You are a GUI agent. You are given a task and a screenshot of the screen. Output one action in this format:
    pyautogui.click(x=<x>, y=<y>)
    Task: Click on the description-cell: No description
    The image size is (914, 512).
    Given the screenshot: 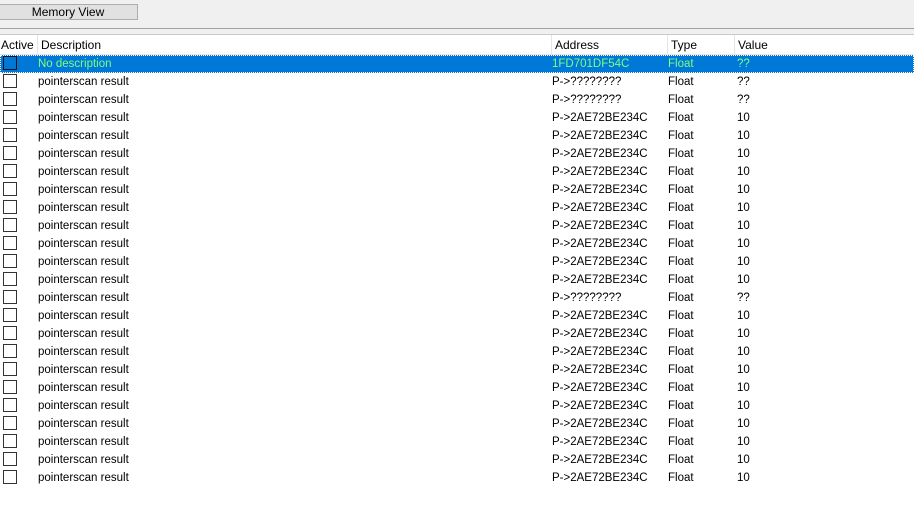 What is the action you would take?
    pyautogui.click(x=293, y=64)
    